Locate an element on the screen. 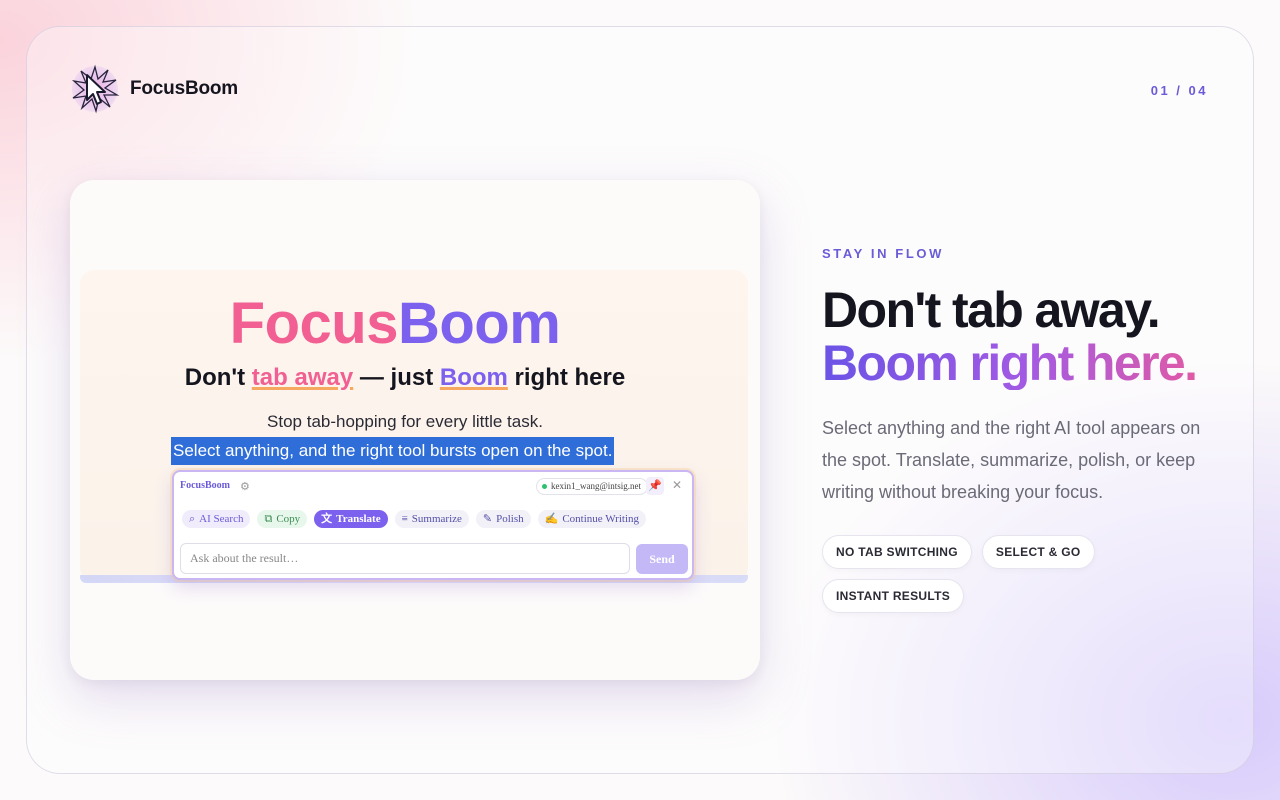 Image resolution: width=1280 pixels, height=800 pixels. search-icon: ⌕ is located at coordinates (192, 519).